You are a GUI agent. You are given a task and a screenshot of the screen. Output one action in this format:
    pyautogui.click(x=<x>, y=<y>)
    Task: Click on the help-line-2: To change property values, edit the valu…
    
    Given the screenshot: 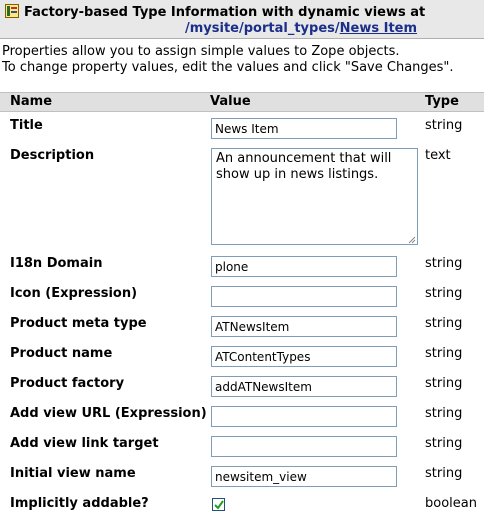 What is the action you would take?
    pyautogui.click(x=228, y=67)
    